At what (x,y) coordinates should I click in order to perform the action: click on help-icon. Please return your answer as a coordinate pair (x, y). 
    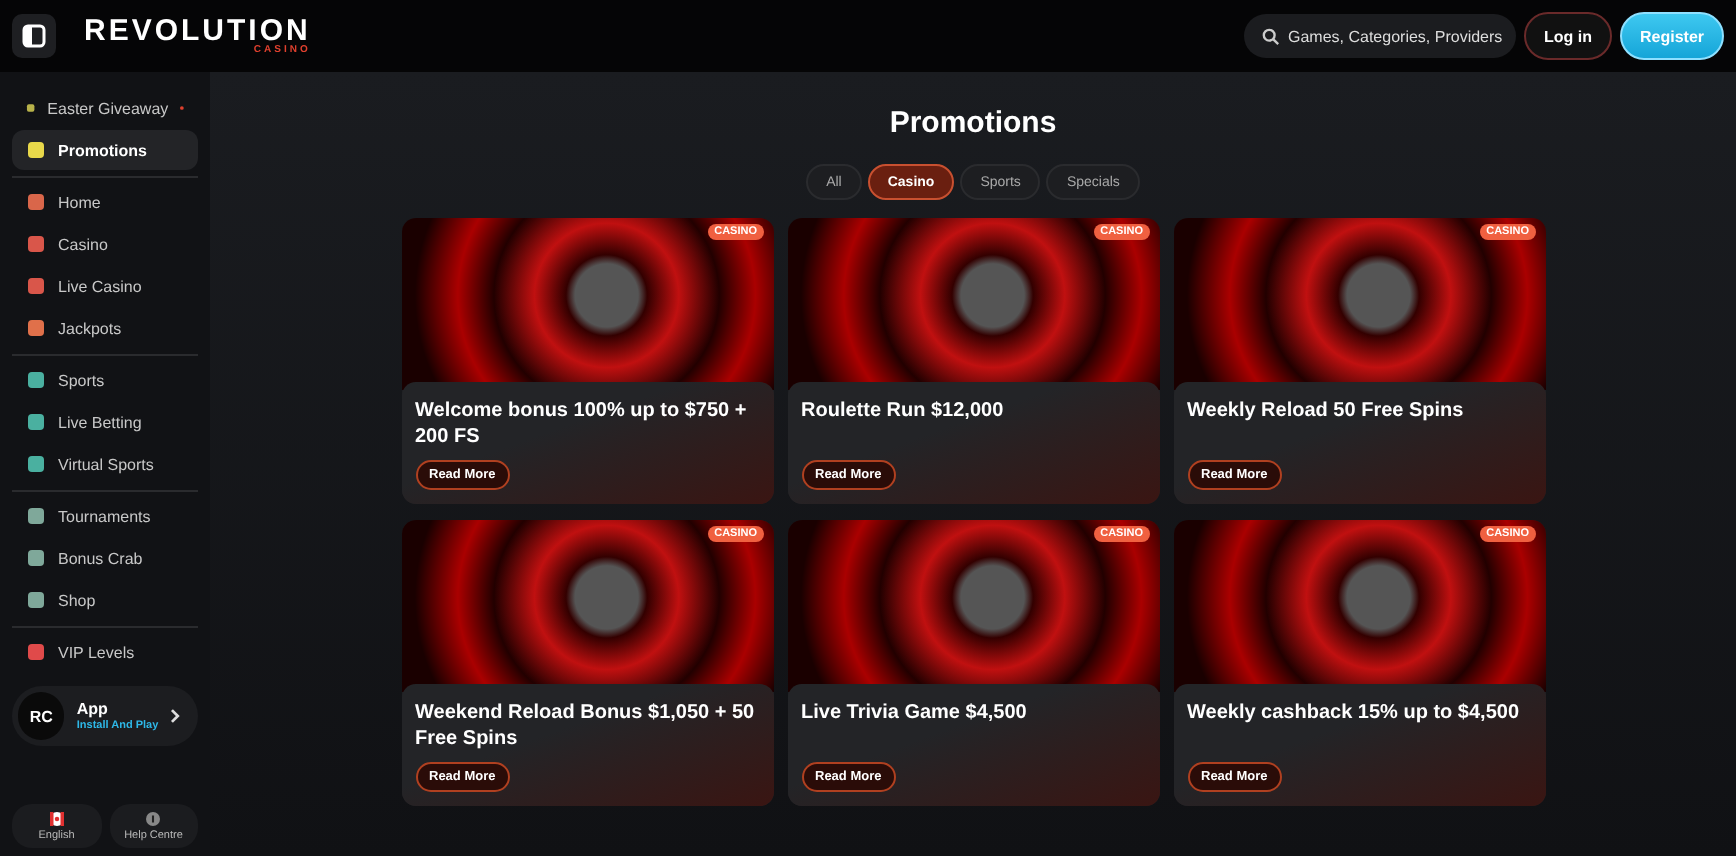
    Looking at the image, I should click on (153, 818).